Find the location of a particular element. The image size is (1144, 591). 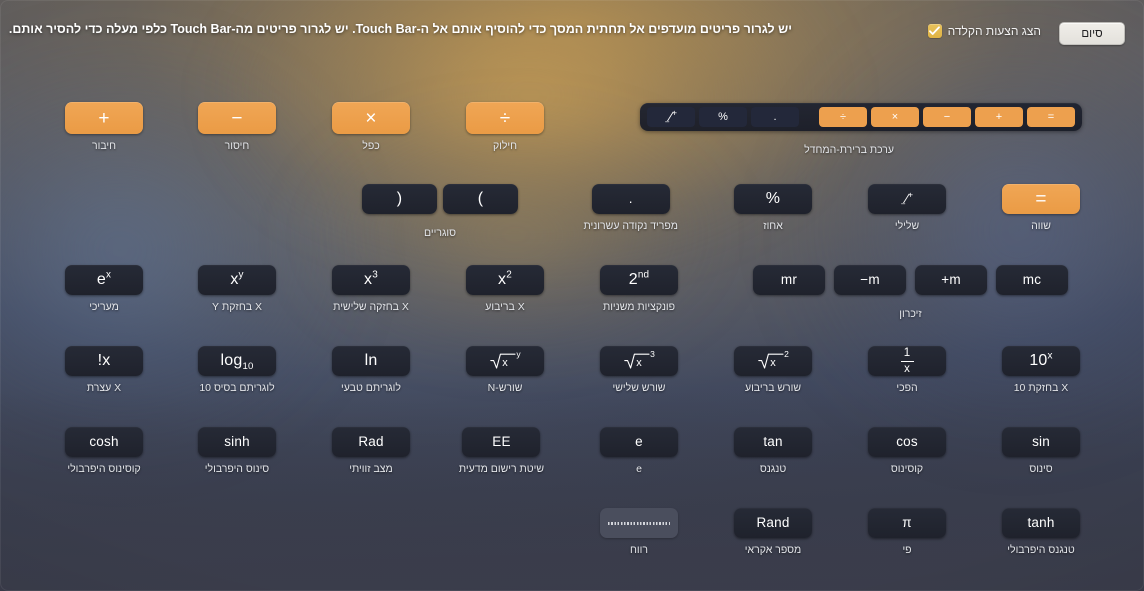

tb-key-percent: % is located at coordinates (723, 117).